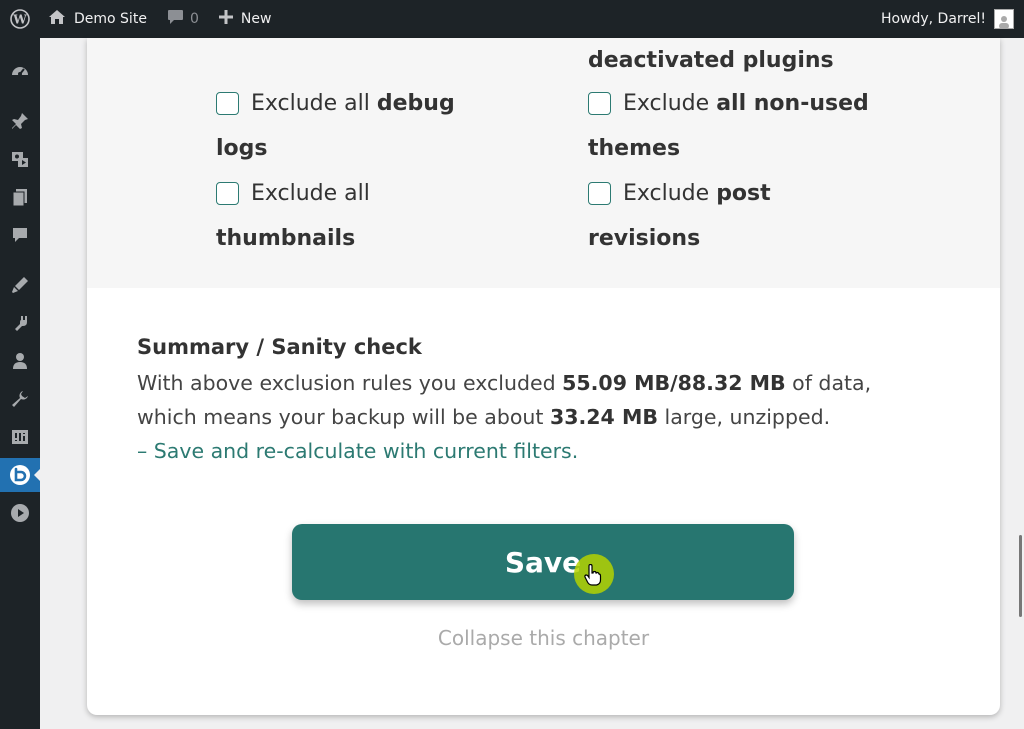  Describe the element at coordinates (343, 417) in the screenshot. I see `summary-text: which means your backup will be about` at that location.